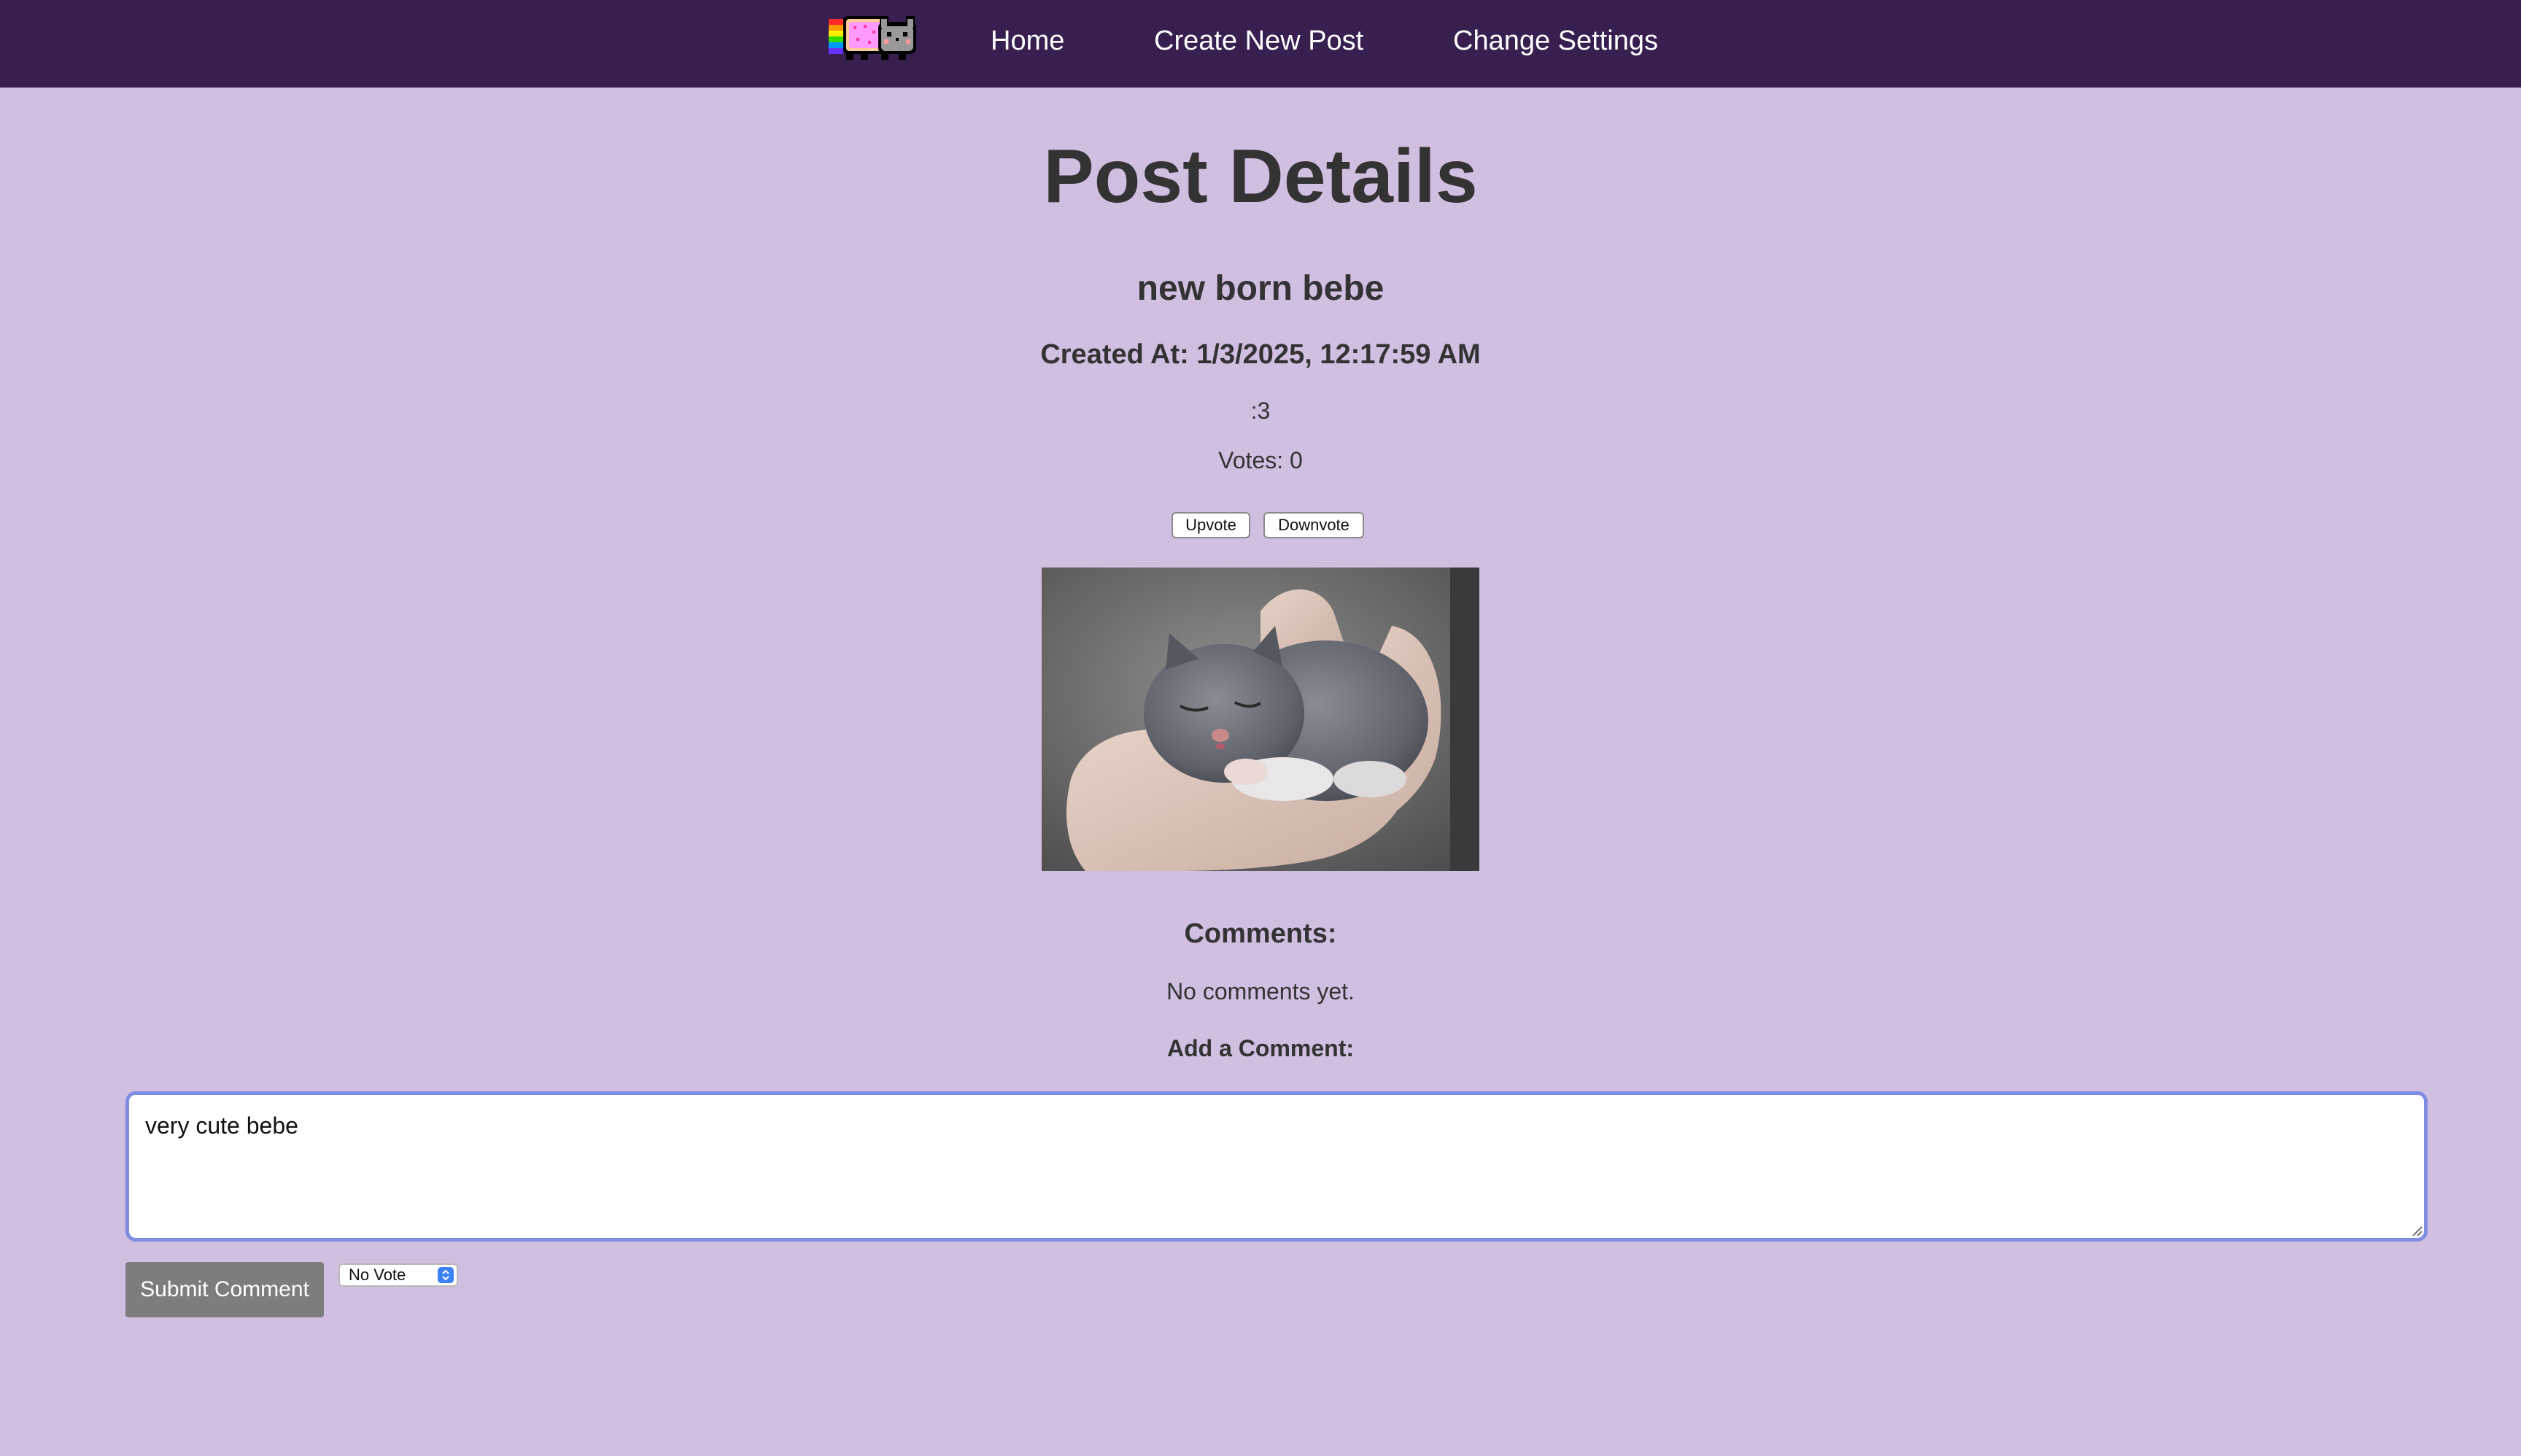 The width and height of the screenshot is (2521, 1456). I want to click on comment-input: very cute bebe, so click(1276, 1166).